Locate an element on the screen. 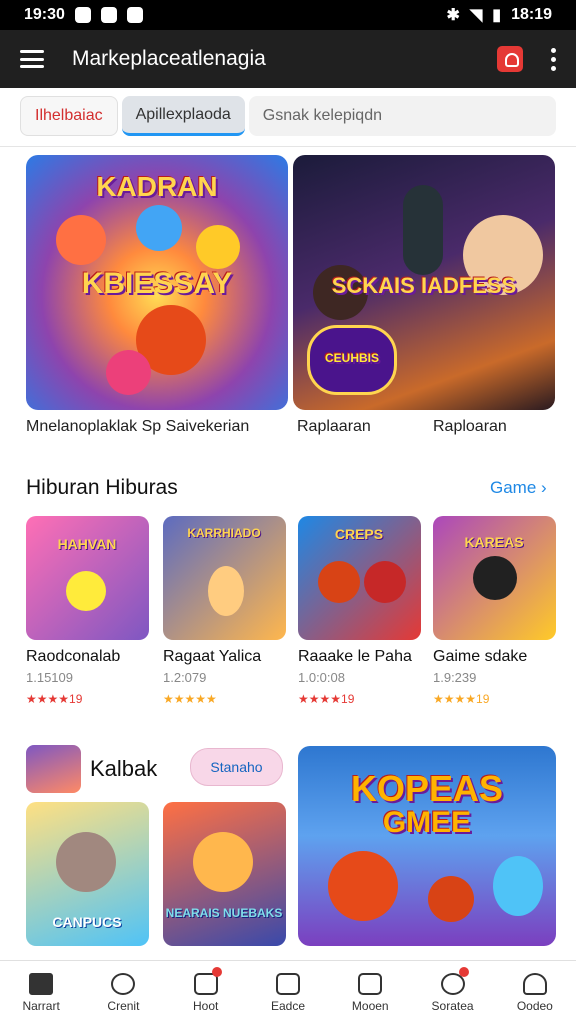  promo-card-text: NEARAIS NUEBAKS is located at coordinates (224, 913).